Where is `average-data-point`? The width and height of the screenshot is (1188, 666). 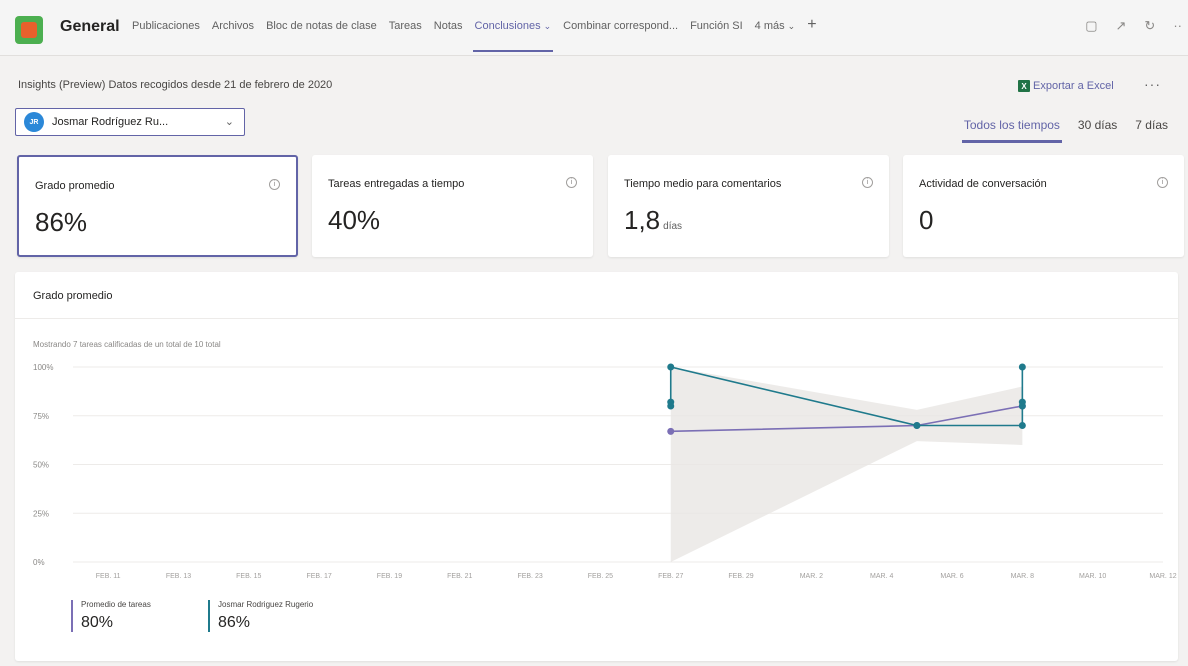
average-data-point is located at coordinates (671, 431).